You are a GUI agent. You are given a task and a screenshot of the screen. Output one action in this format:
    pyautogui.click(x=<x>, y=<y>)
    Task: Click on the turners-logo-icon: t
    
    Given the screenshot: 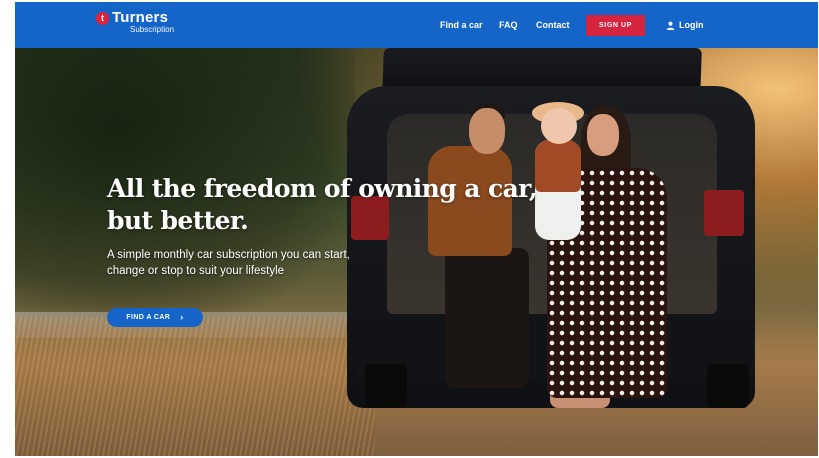 What is the action you would take?
    pyautogui.click(x=102, y=18)
    